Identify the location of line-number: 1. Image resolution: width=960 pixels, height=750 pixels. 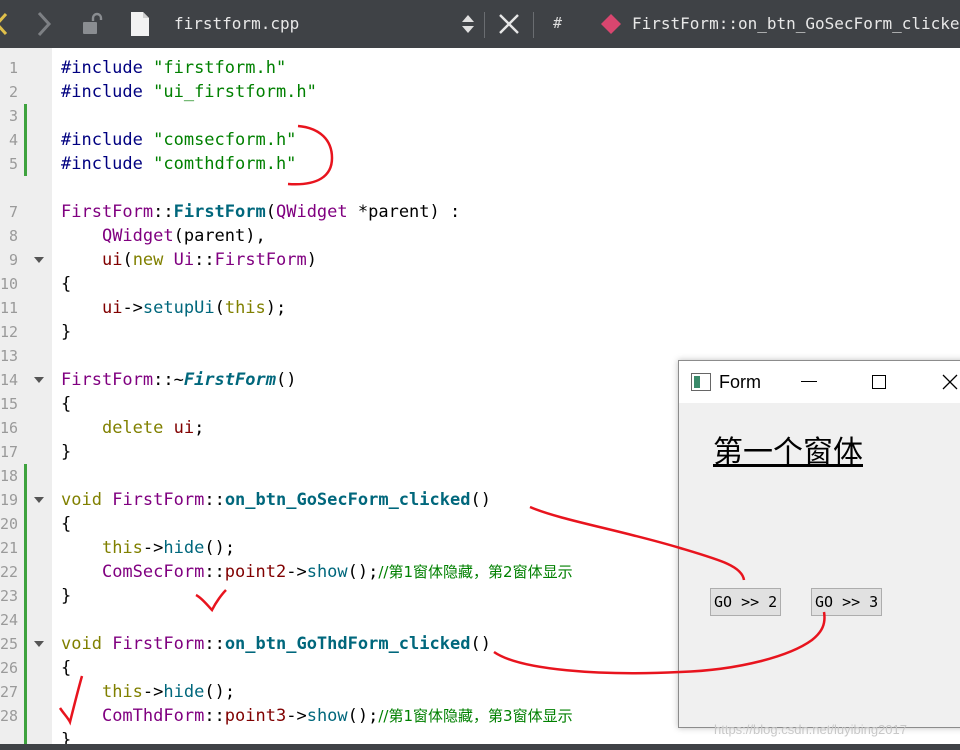
(13, 68).